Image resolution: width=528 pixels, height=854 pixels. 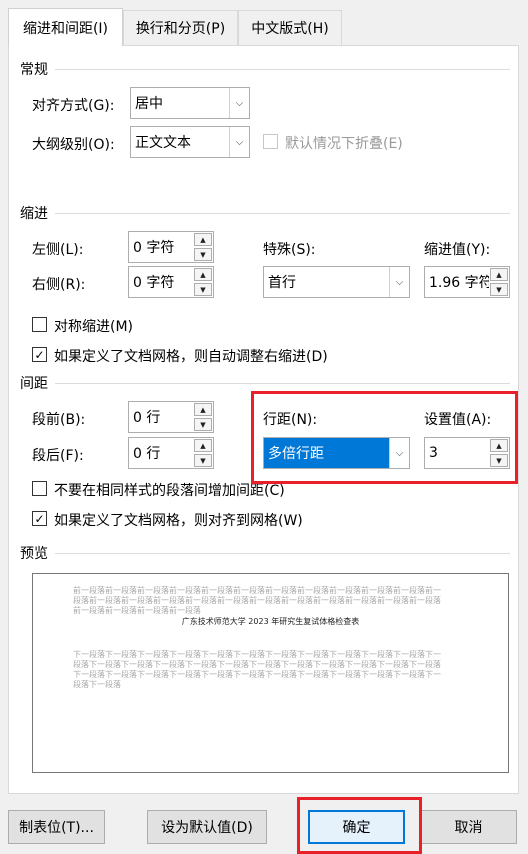 I want to click on ok-button: 确定, so click(x=356, y=827).